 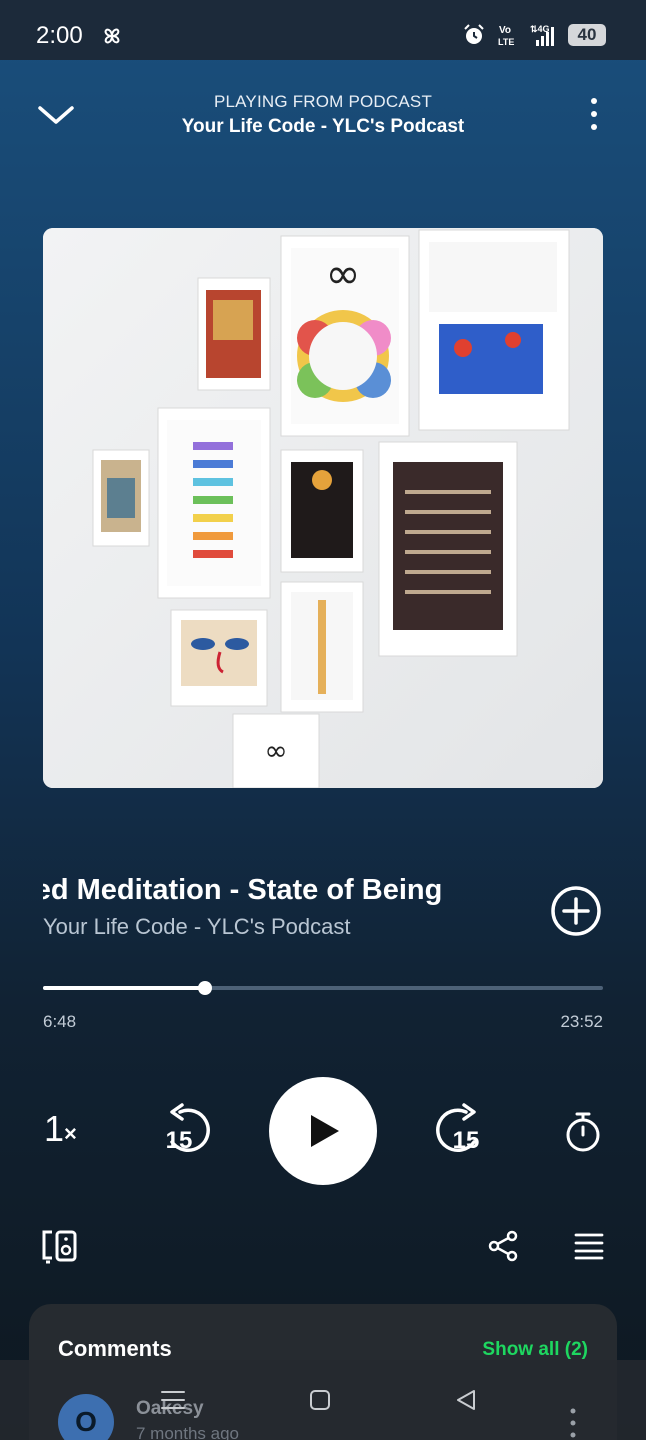 What do you see at coordinates (243, 890) in the screenshot?
I see `episode-title-text: ded Meditation - State of Being` at bounding box center [243, 890].